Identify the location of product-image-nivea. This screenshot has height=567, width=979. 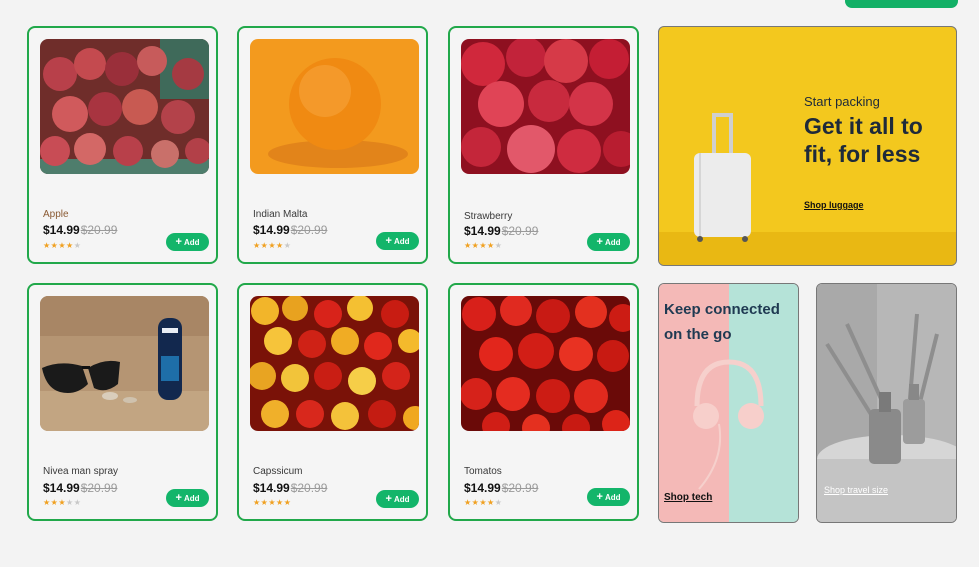
(124, 363).